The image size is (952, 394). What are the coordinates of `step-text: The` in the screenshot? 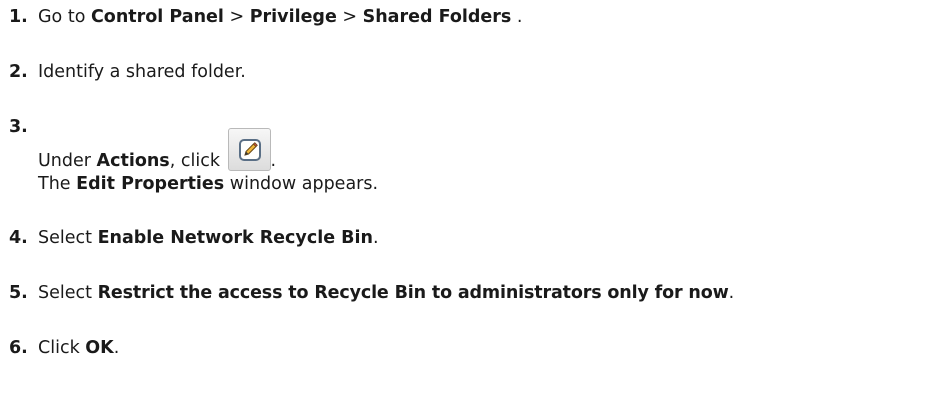 It's located at (57, 184).